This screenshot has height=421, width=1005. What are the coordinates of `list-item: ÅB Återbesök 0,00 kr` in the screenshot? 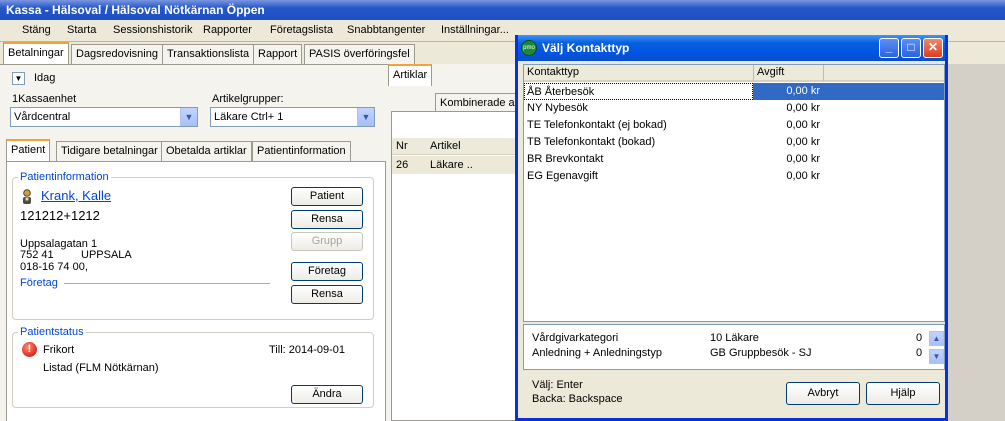 It's located at (734, 91).